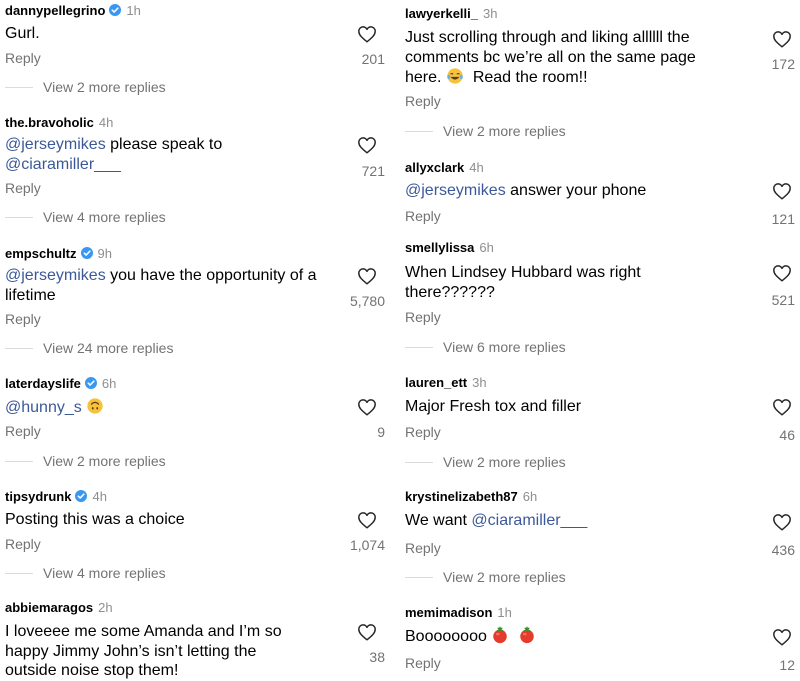  I want to click on mention-link: @hunny_s, so click(43, 407).